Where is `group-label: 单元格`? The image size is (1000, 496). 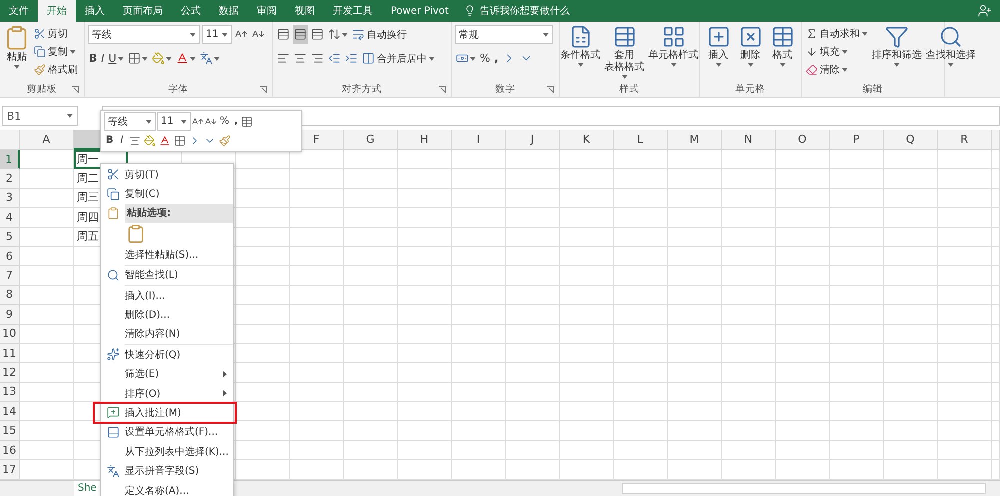 group-label: 单元格 is located at coordinates (751, 89).